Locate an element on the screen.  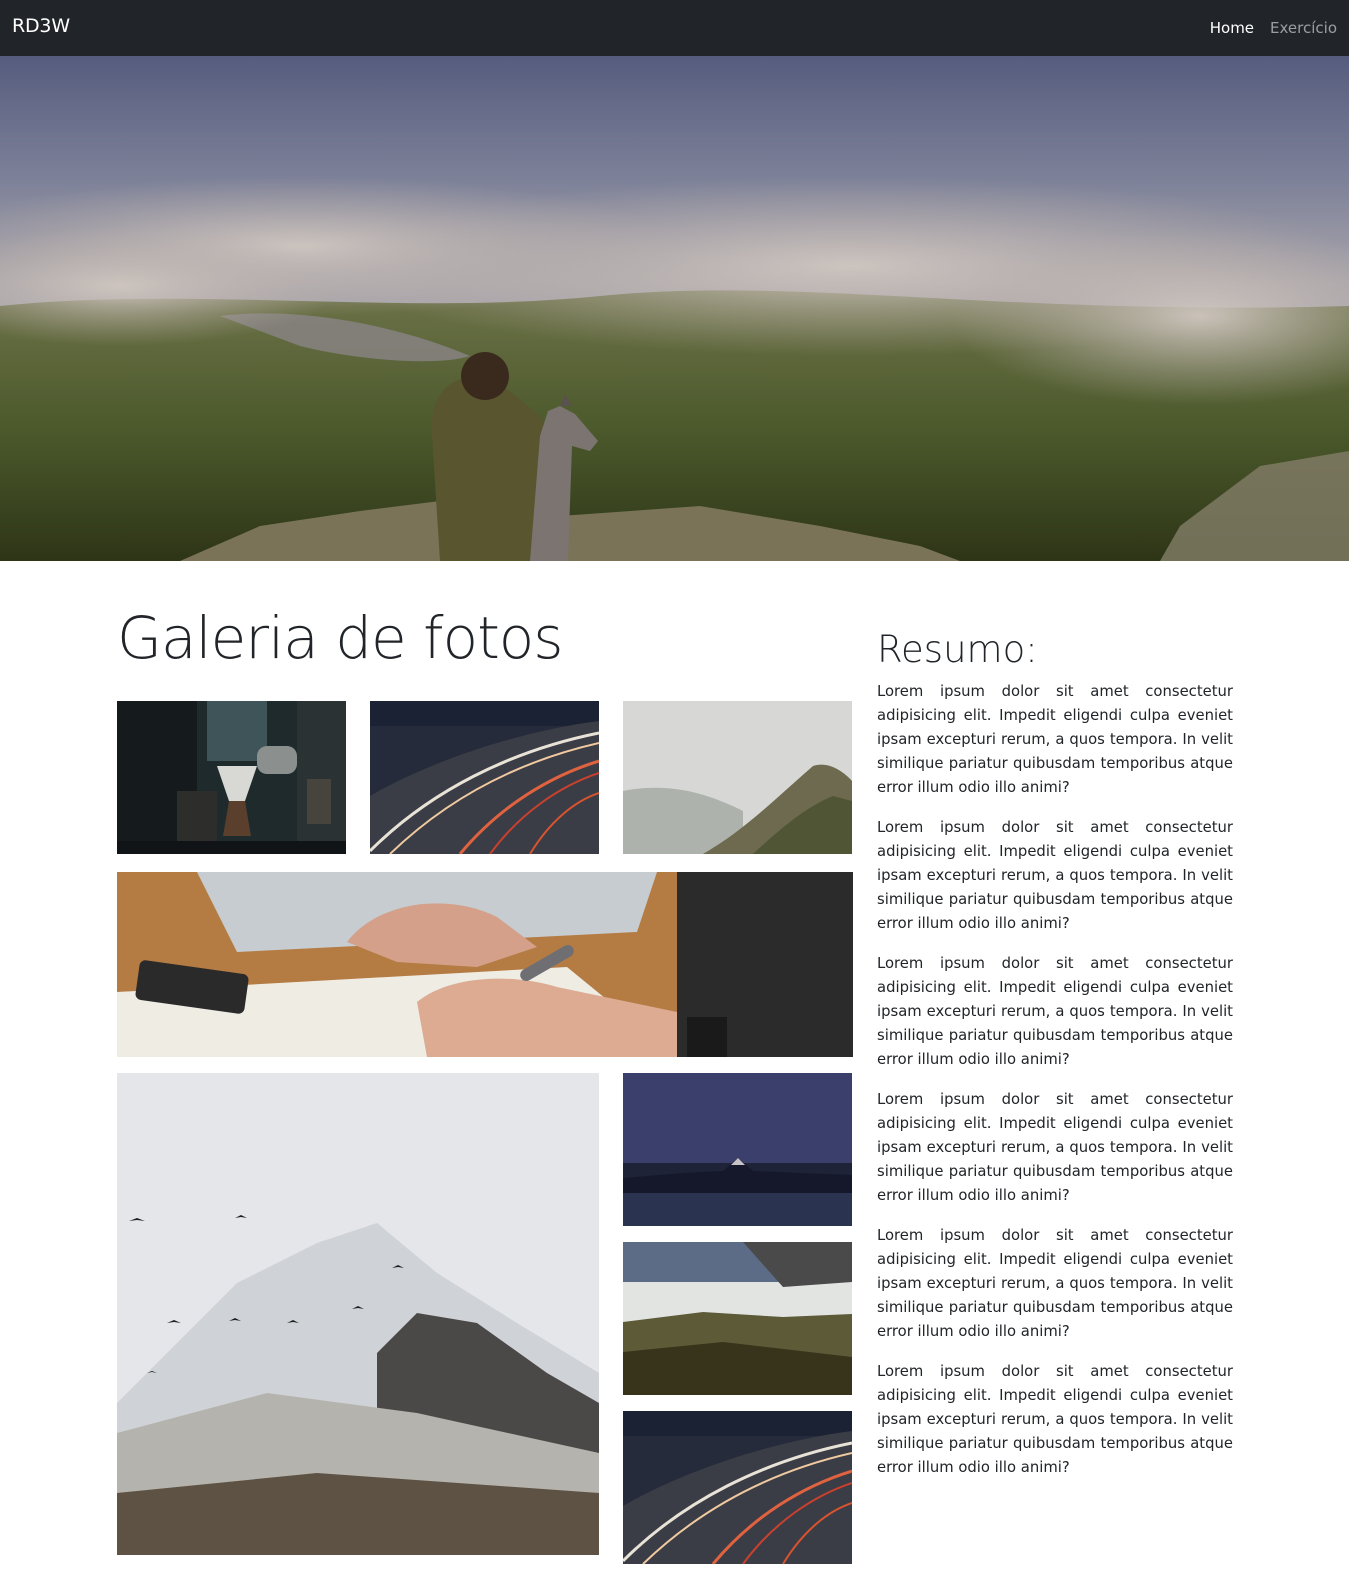
photo-foggy-cliff is located at coordinates (737, 777).